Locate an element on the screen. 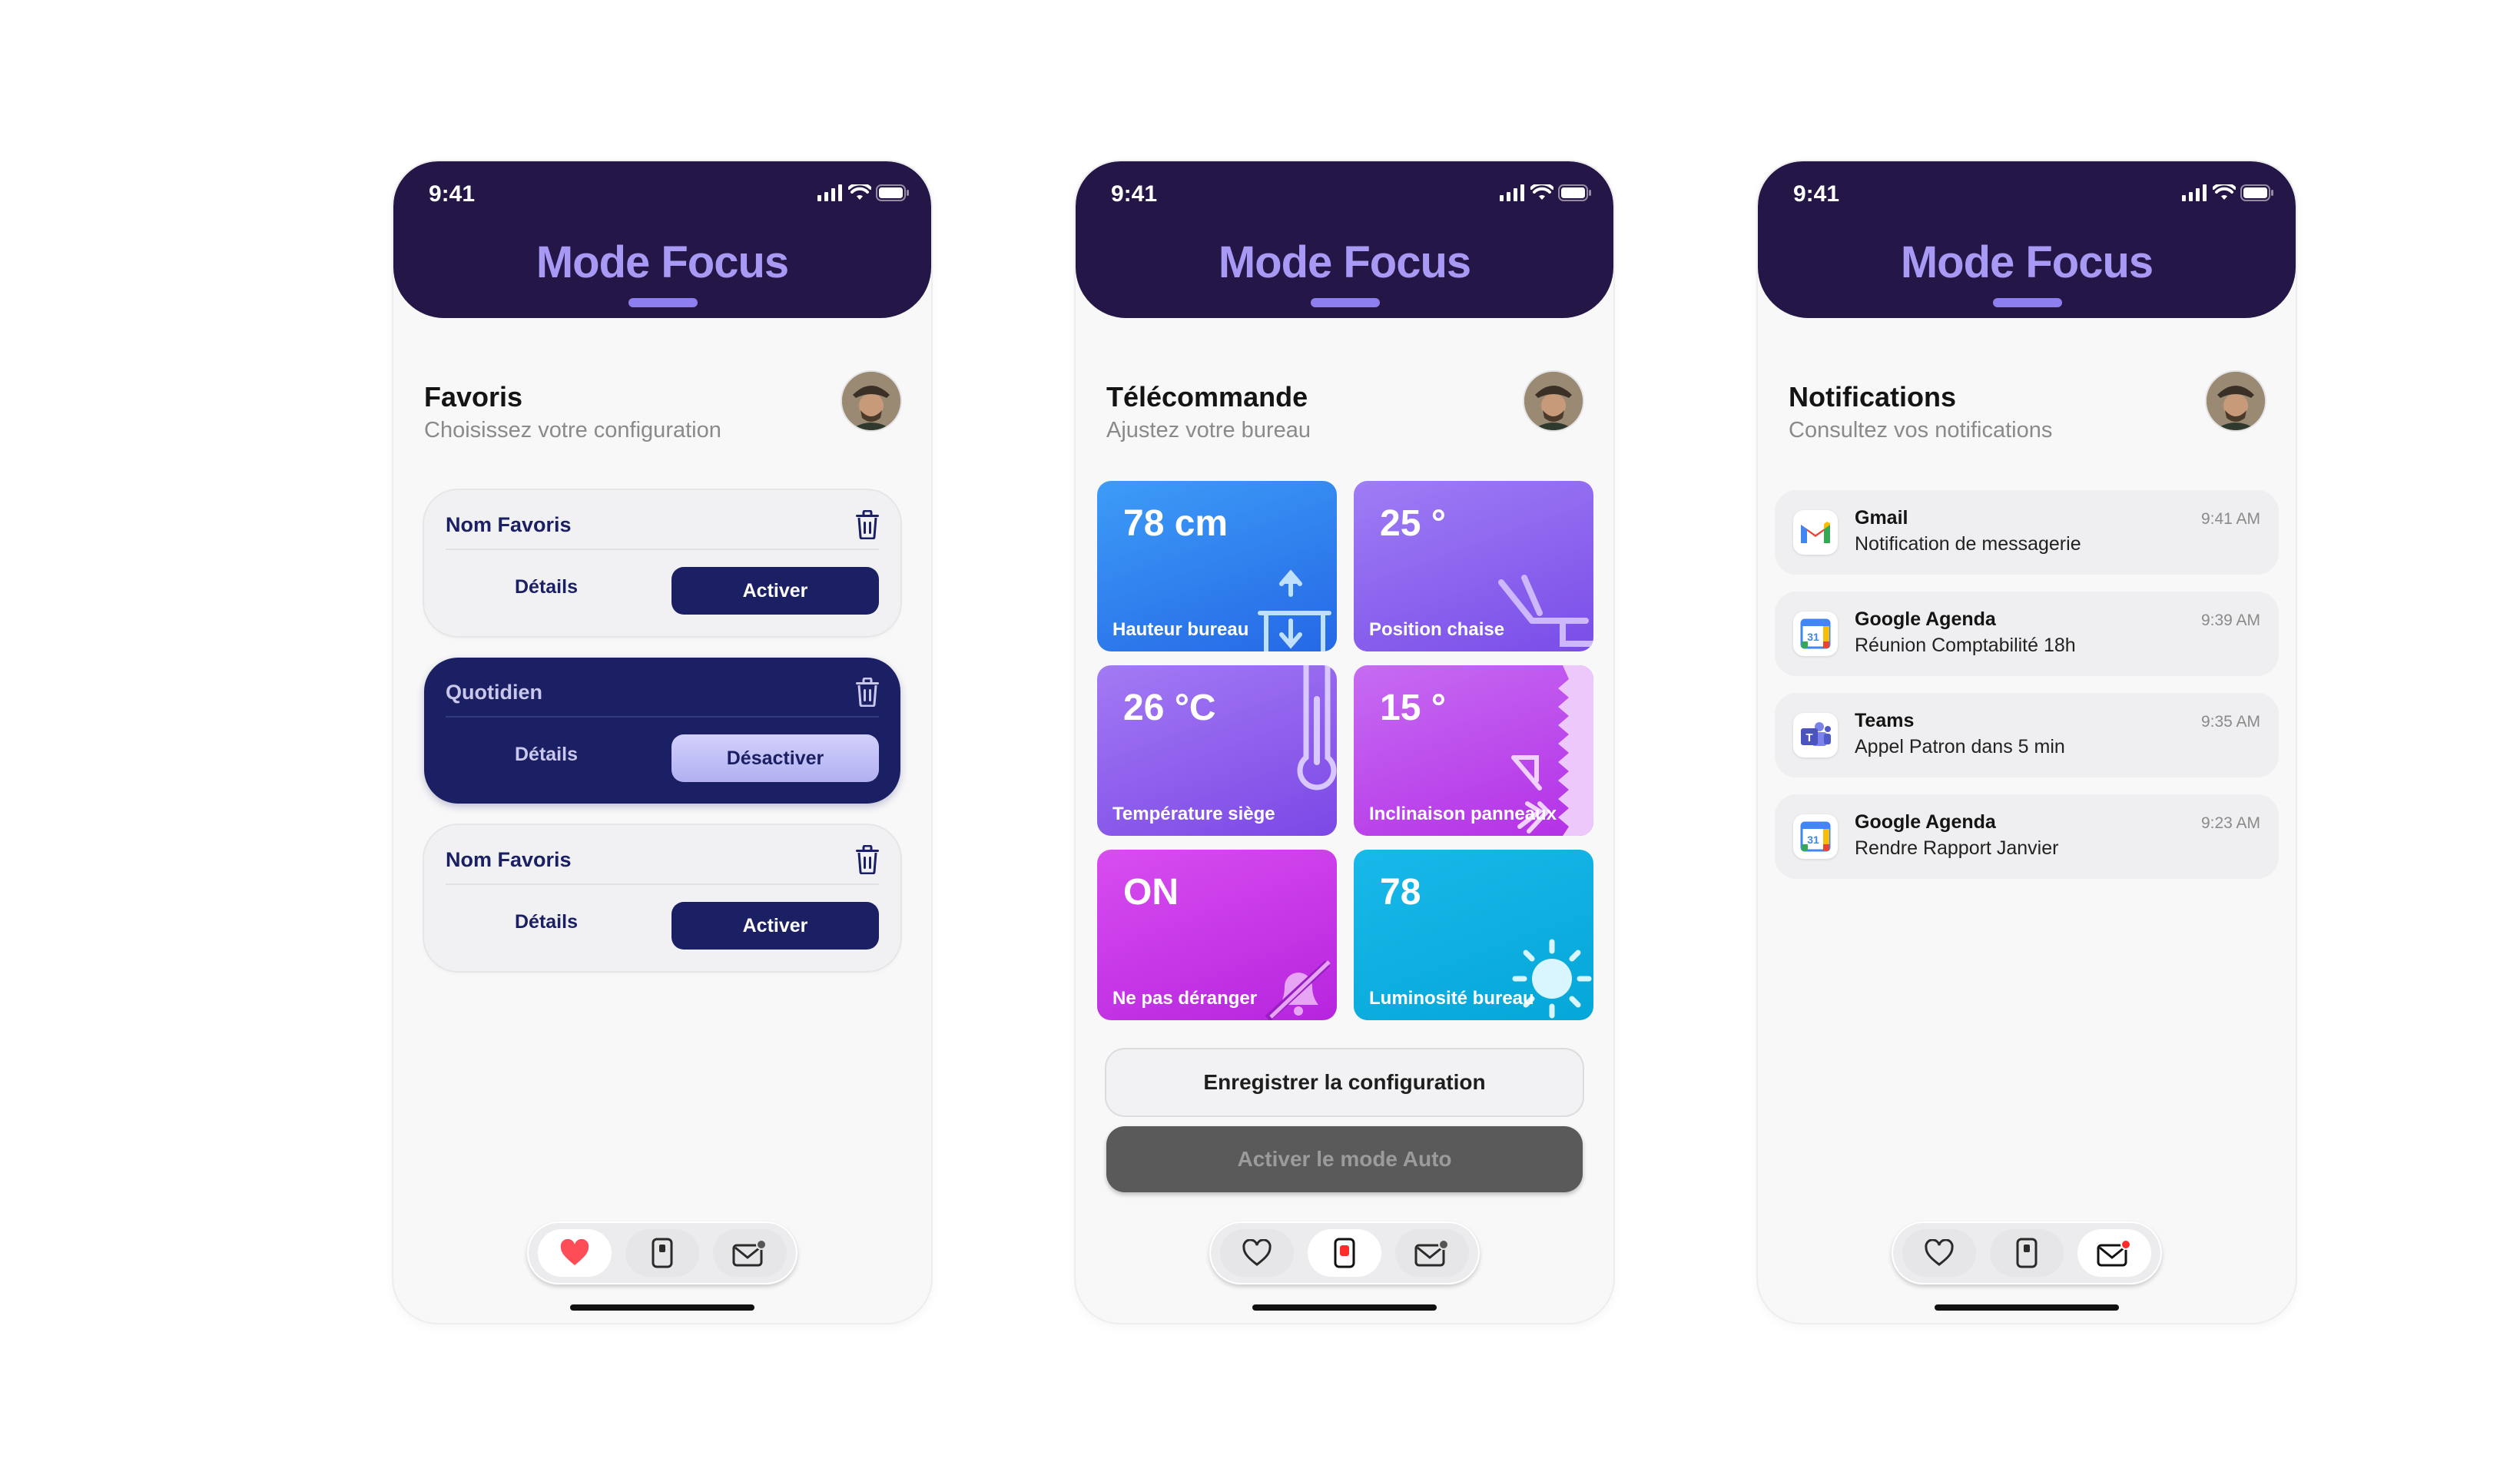  tile-desk-height: 78 cm Hauteur bureau is located at coordinates (1217, 566).